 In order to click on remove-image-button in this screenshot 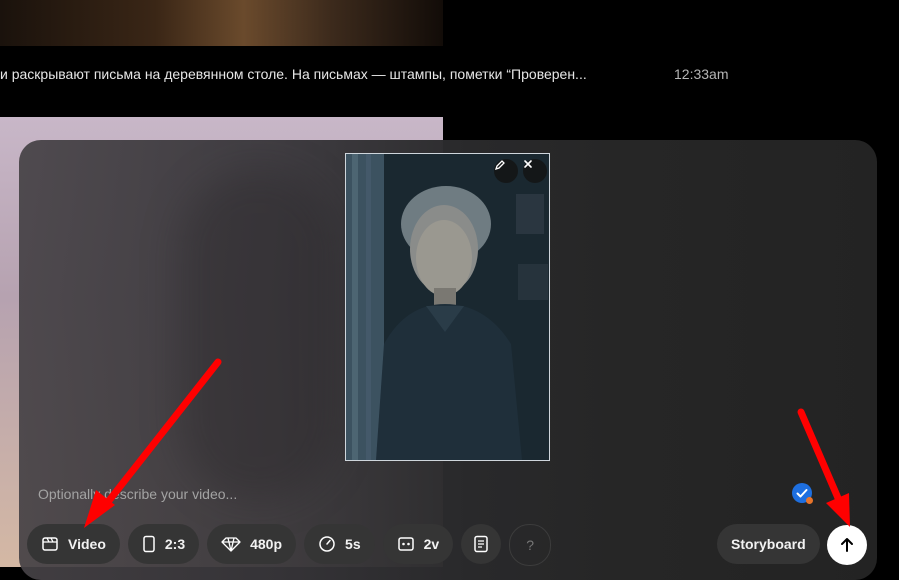, I will do `click(535, 171)`.